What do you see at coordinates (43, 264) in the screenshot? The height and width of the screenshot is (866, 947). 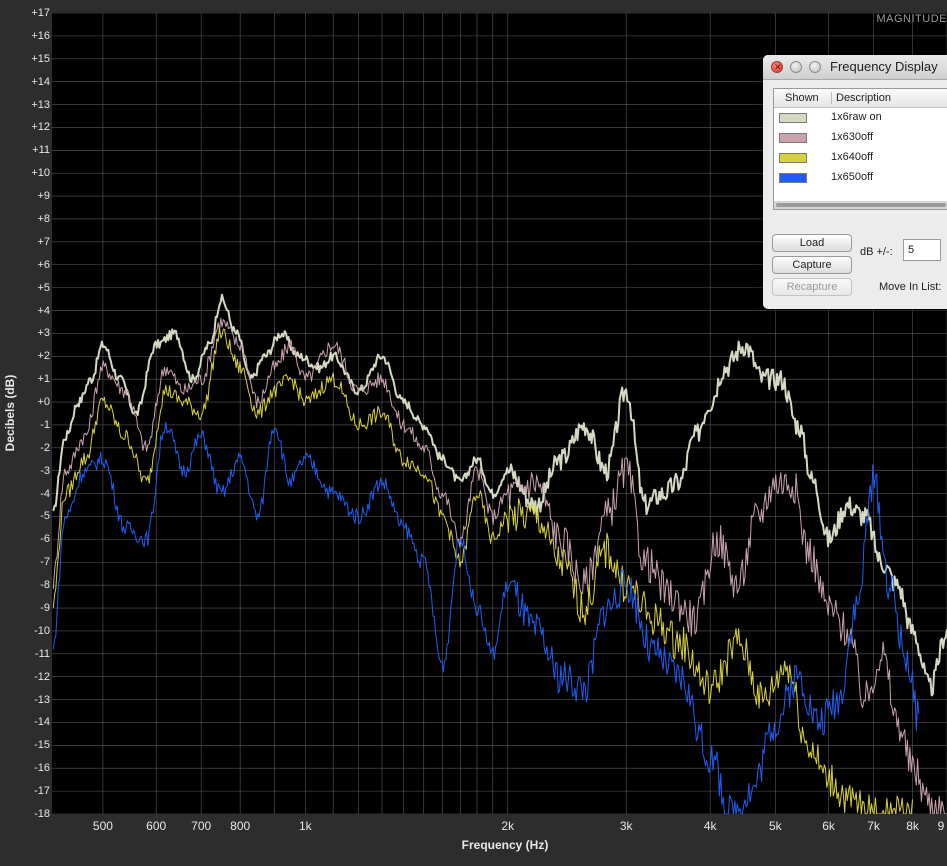 I see `y-tick-label: +6` at bounding box center [43, 264].